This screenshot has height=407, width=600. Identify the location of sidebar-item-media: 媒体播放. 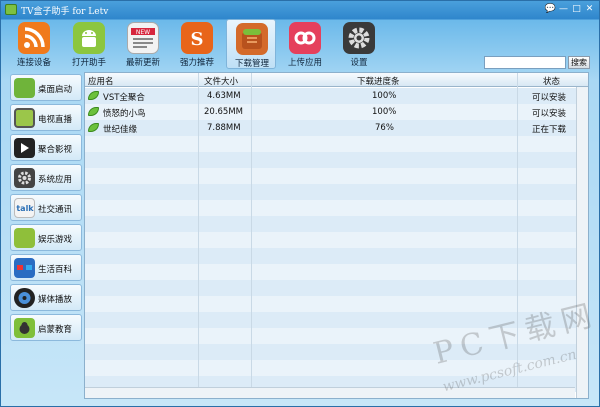
(46, 297).